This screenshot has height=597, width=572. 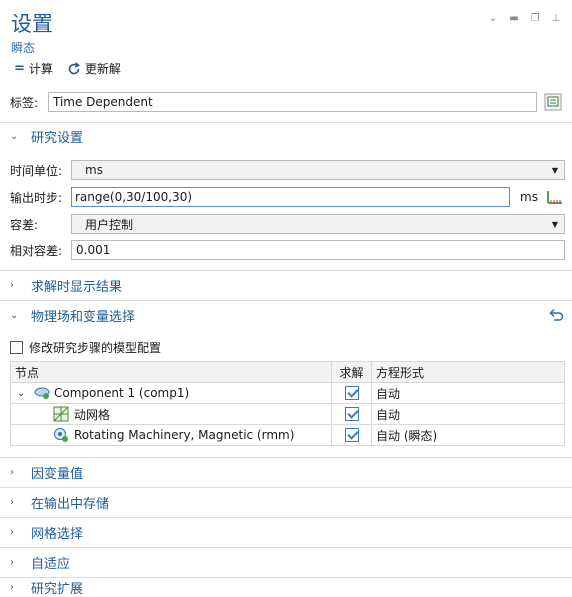 I want to click on section-results-while-solving: › 求解时显示结果, so click(x=286, y=285).